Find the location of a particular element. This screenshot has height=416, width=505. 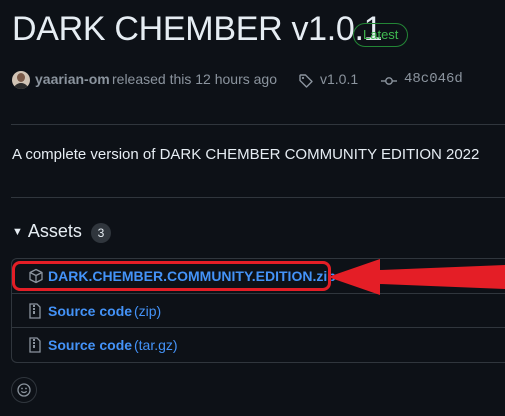

assets-toggle: ▼ Assets is located at coordinates (47, 231).